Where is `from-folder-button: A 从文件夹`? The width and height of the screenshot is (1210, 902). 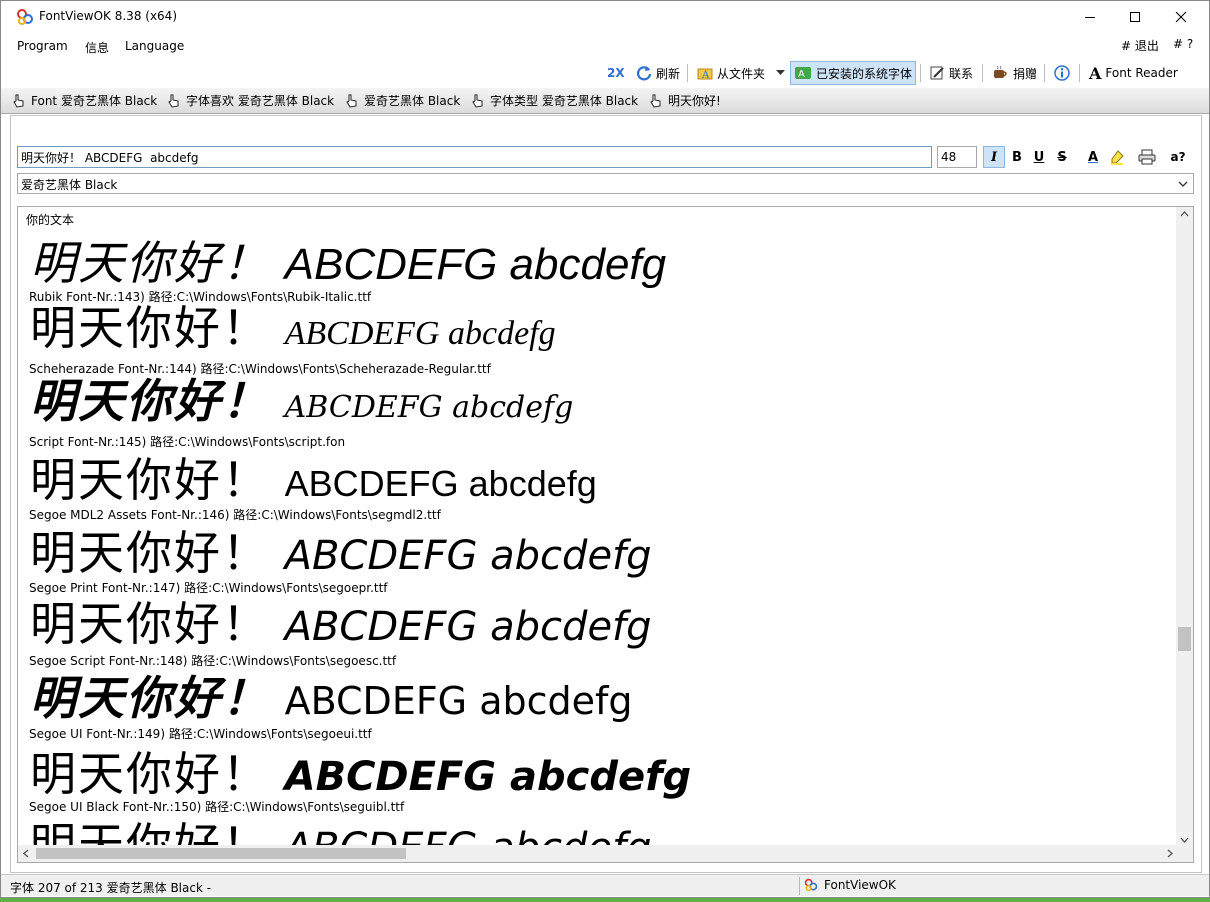
from-folder-button: A 从文件夹 is located at coordinates (731, 73).